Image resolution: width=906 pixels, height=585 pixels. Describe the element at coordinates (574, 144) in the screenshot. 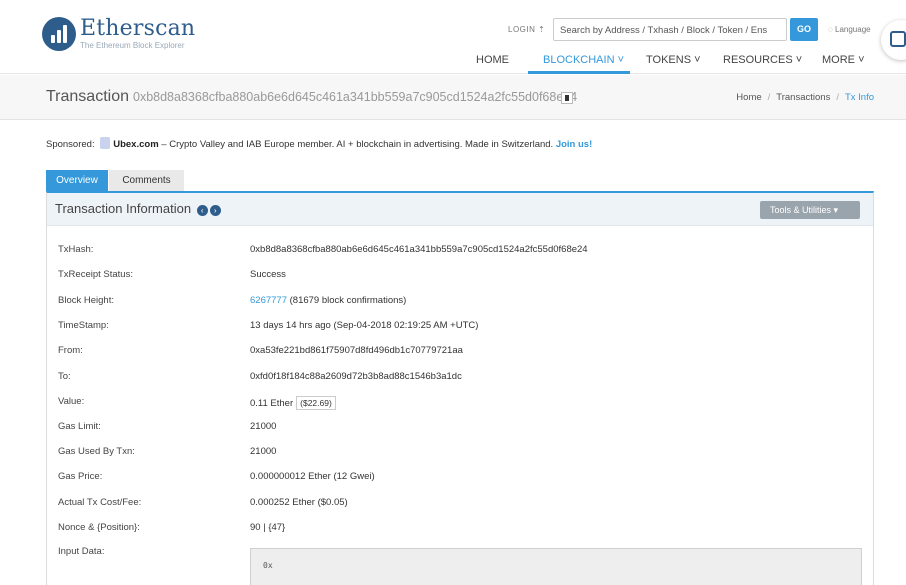

I see `join-us-link: Join us!` at that location.